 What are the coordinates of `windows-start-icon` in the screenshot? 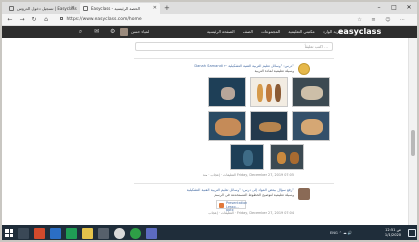 It's located at (9, 233).